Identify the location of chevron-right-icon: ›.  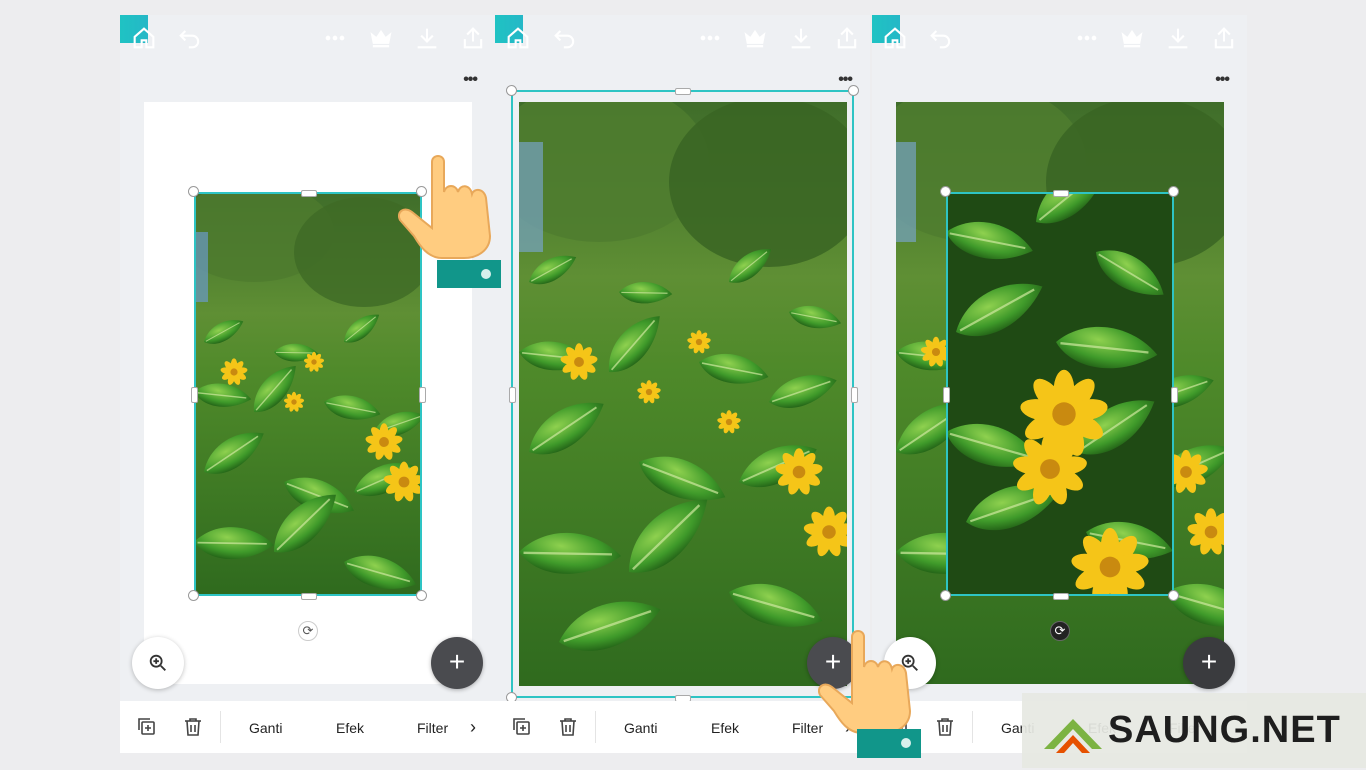
(473, 727).